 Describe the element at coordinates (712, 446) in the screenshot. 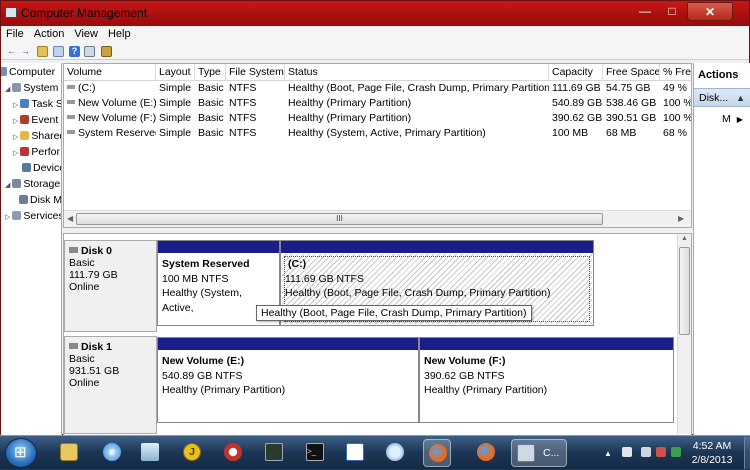

I see `clock-time: 4:52 AM` at that location.